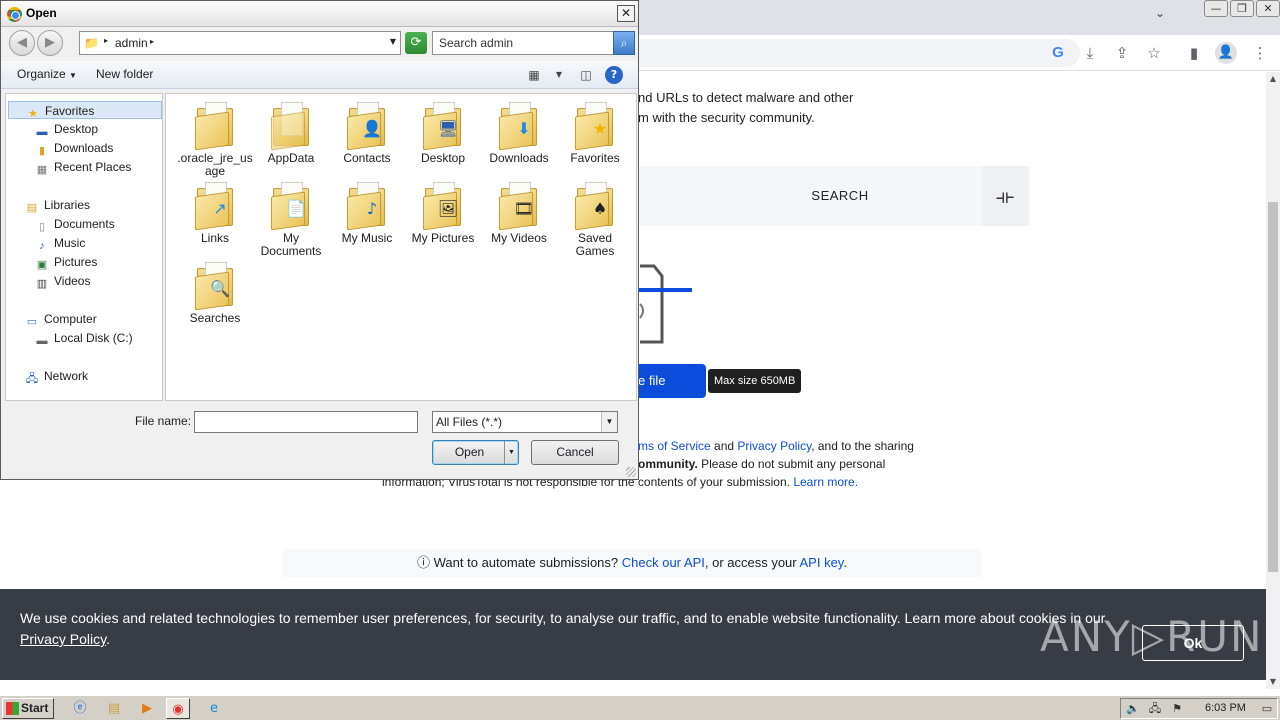 This screenshot has width=1280, height=720. What do you see at coordinates (575, 452) in the screenshot?
I see `cancel-button: Cancel` at bounding box center [575, 452].